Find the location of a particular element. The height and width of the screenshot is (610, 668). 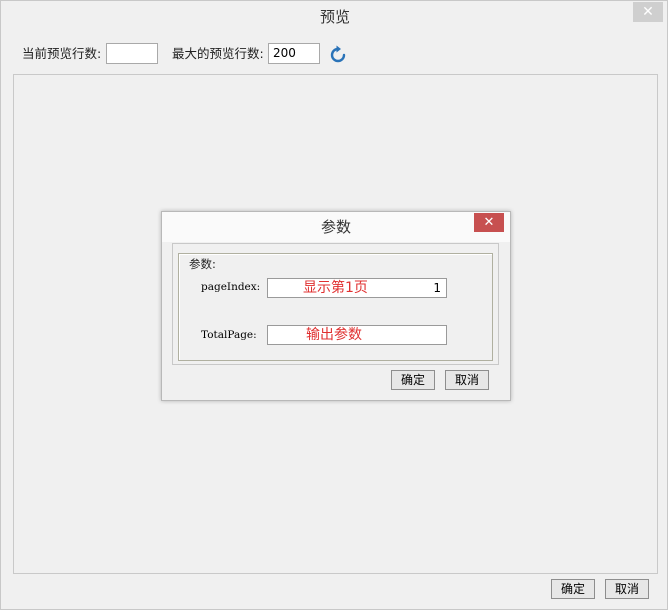

current-rows-label: 当前预览行数: is located at coordinates (62, 53).